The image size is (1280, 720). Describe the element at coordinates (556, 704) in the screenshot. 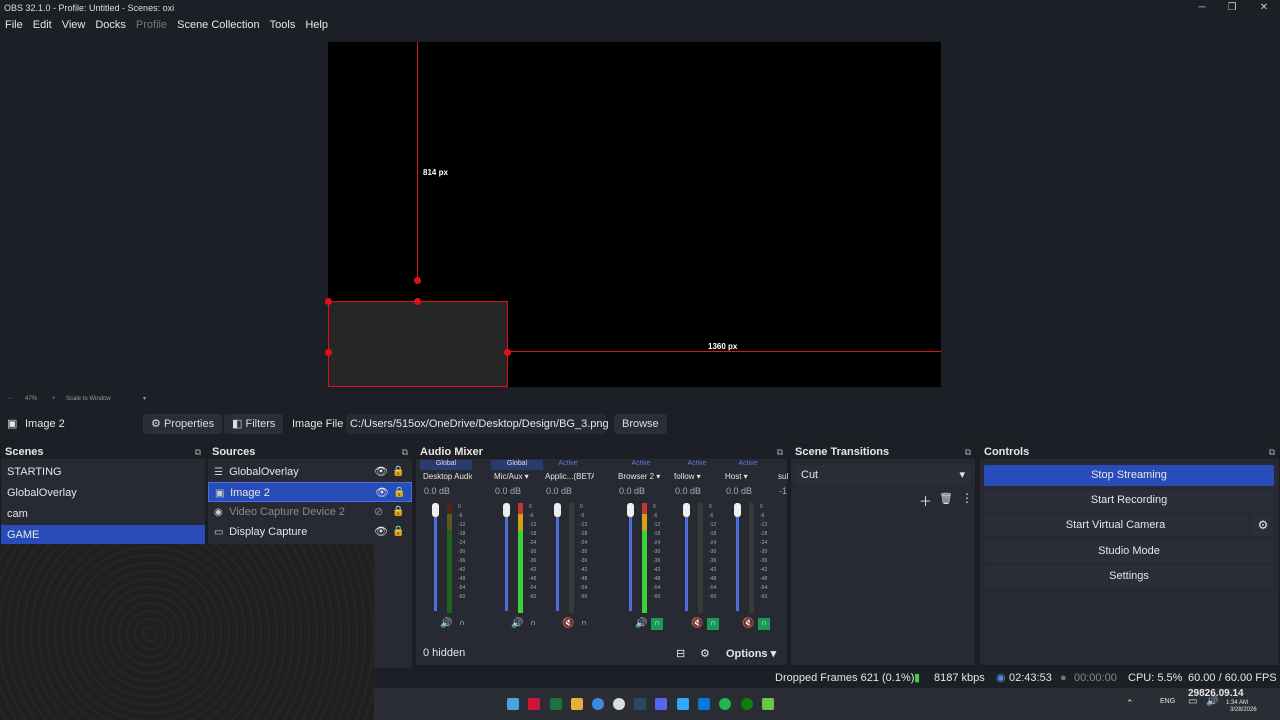

I see `excel-icon` at that location.